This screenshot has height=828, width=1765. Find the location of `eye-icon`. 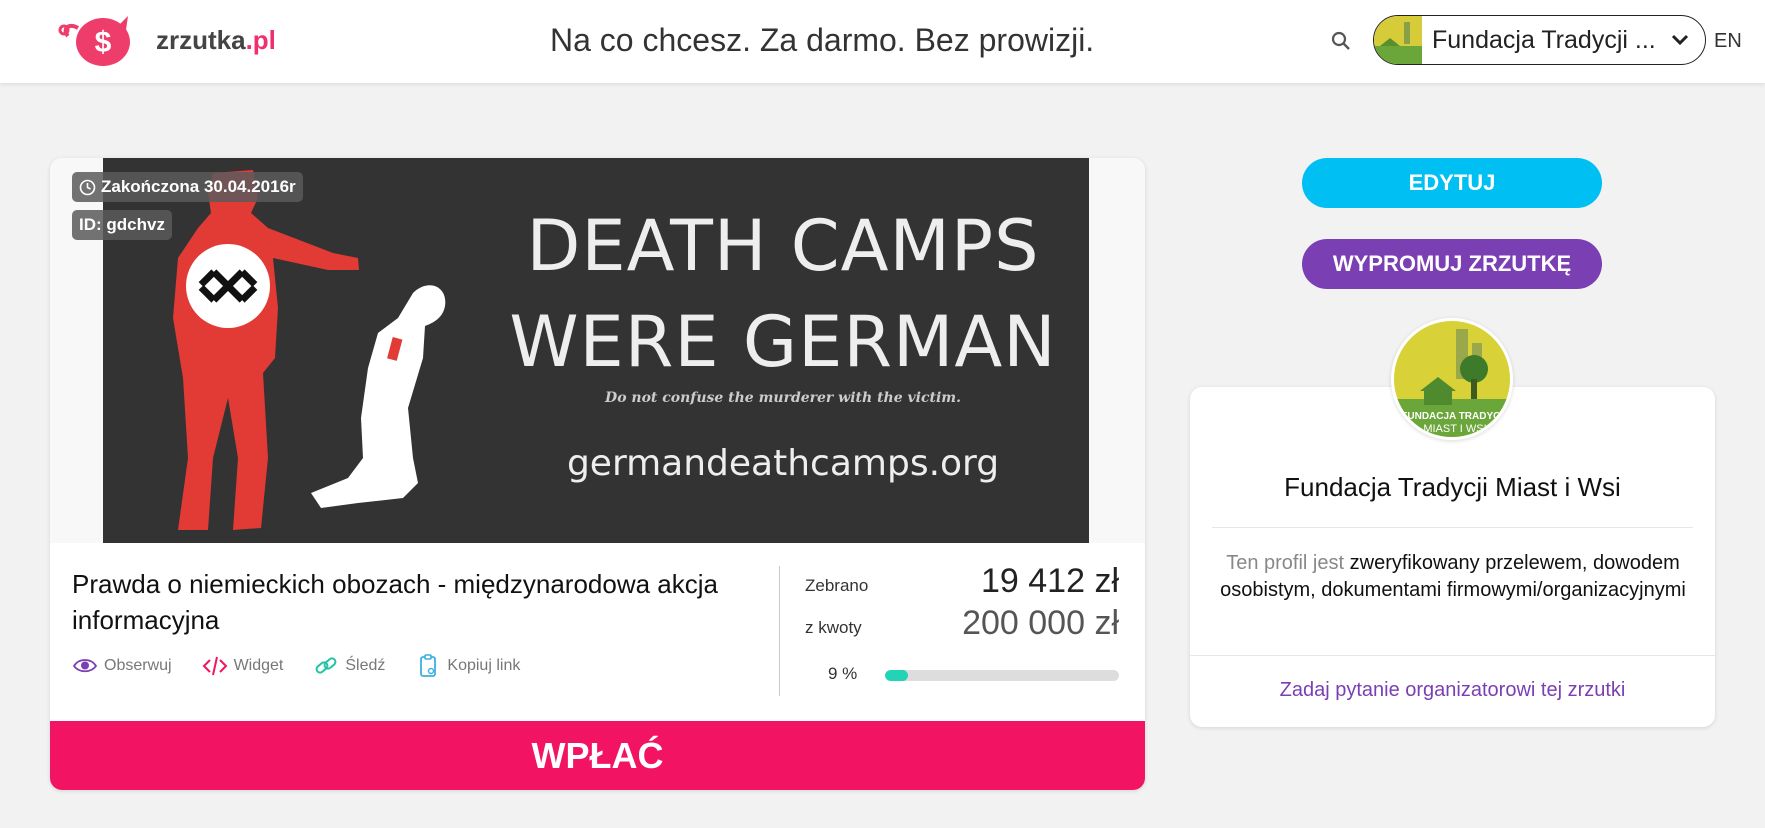

eye-icon is located at coordinates (85, 666).